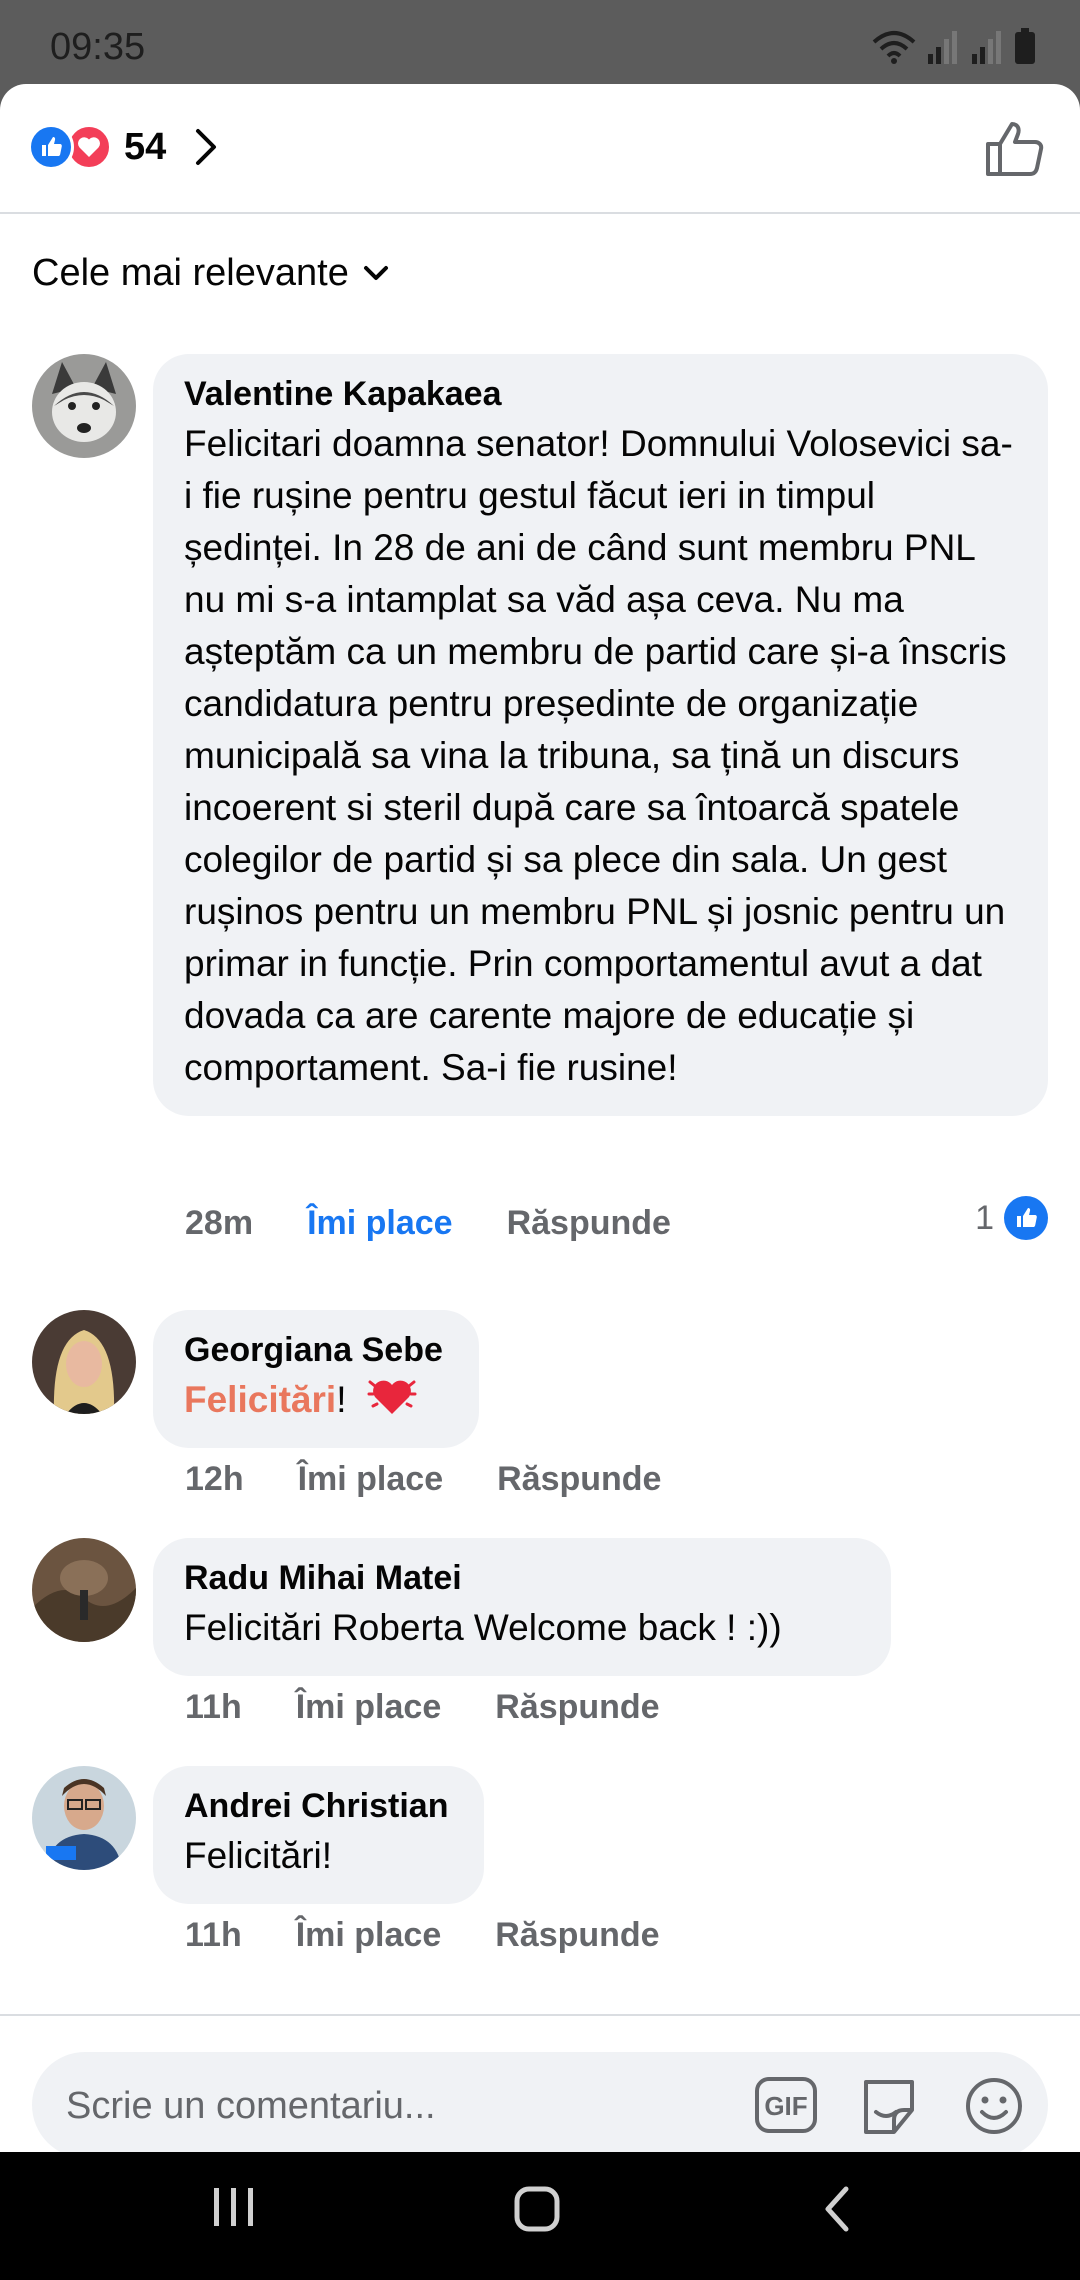 Image resolution: width=1080 pixels, height=2280 pixels. What do you see at coordinates (889, 2107) in the screenshot?
I see `sticker-icon` at bounding box center [889, 2107].